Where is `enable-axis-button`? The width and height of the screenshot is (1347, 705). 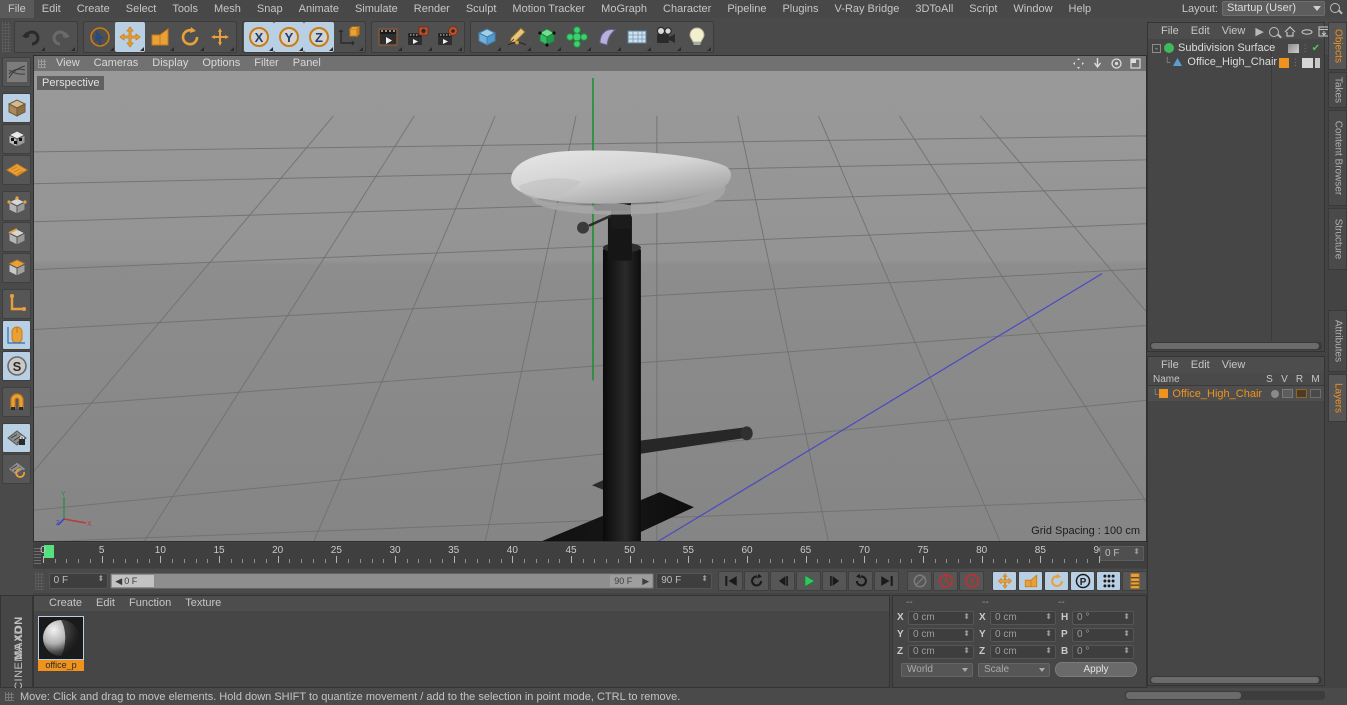 enable-axis-button is located at coordinates (16, 335).